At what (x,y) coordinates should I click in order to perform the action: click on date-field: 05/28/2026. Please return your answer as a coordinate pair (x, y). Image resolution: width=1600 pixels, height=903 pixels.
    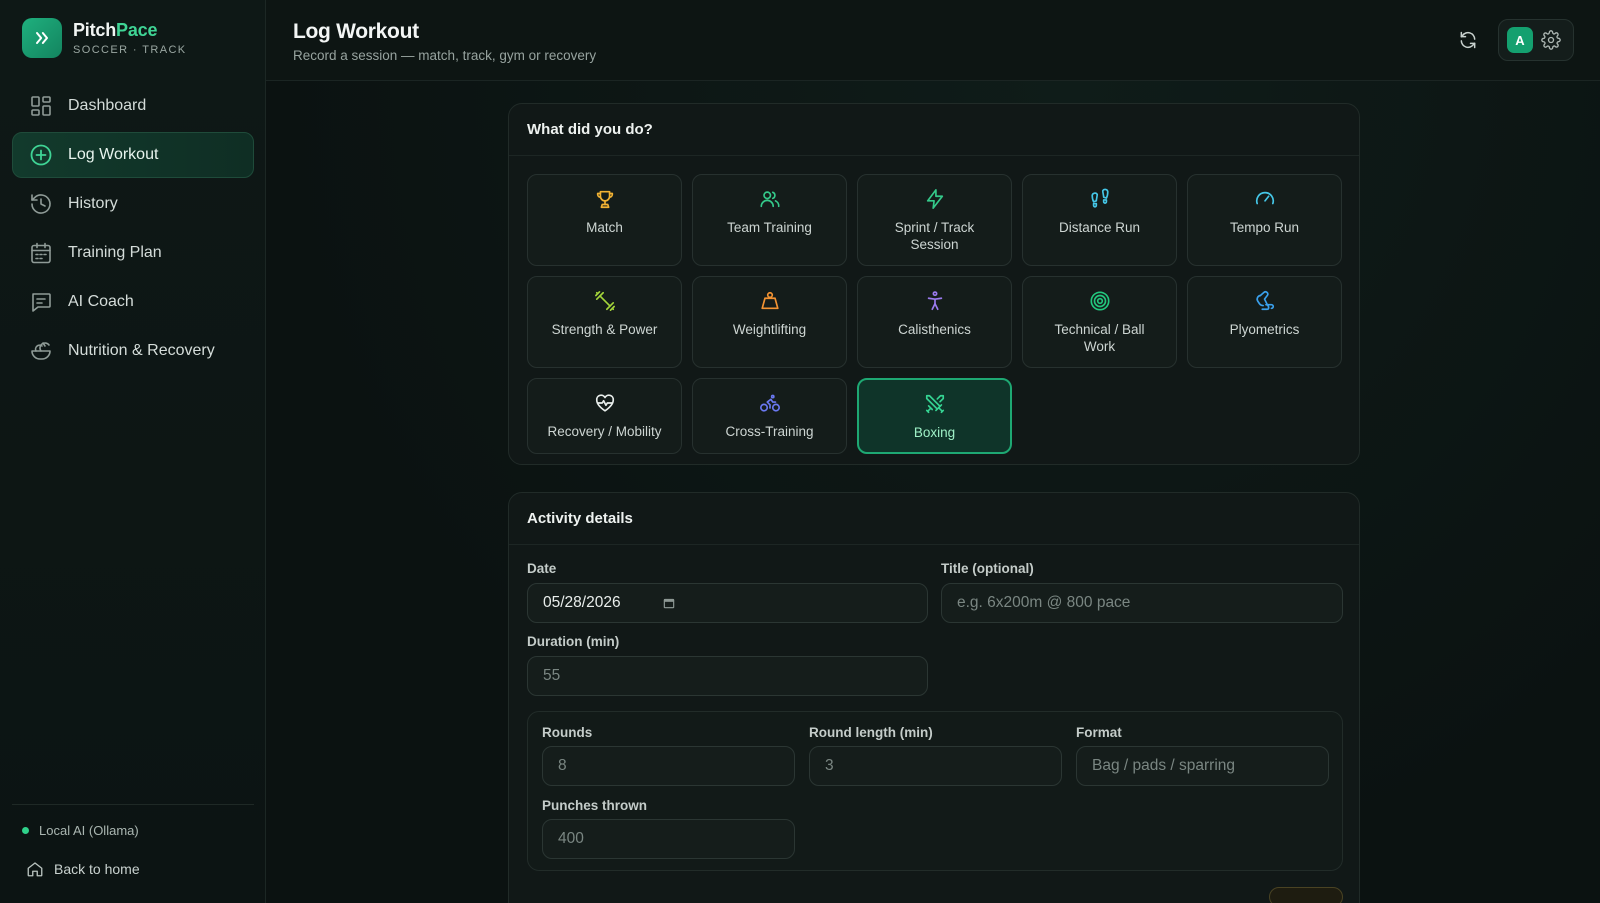
    Looking at the image, I should click on (727, 603).